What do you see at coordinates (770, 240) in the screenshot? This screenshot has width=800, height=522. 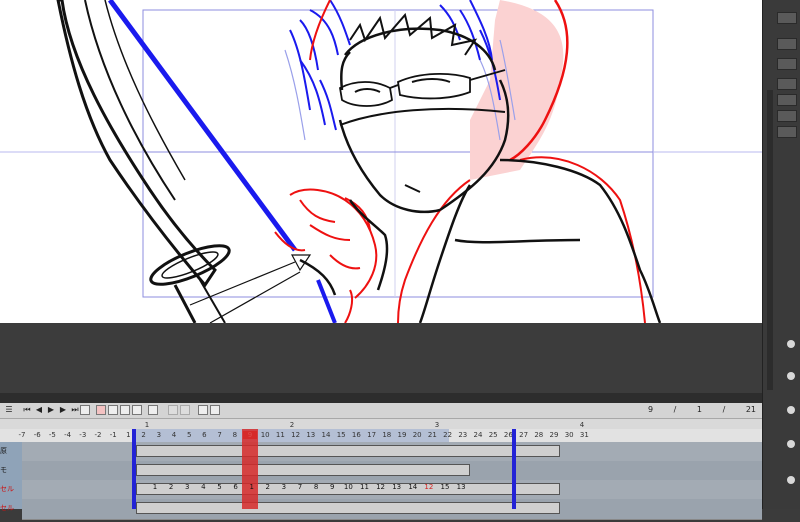 I see `panel-scrollbar` at bounding box center [770, 240].